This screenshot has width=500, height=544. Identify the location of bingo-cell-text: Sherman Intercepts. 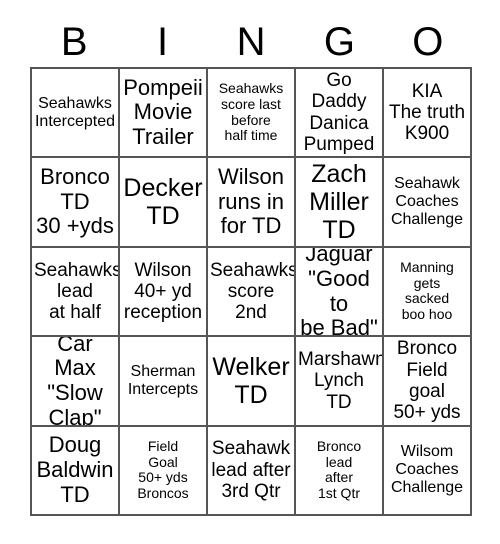
(163, 380).